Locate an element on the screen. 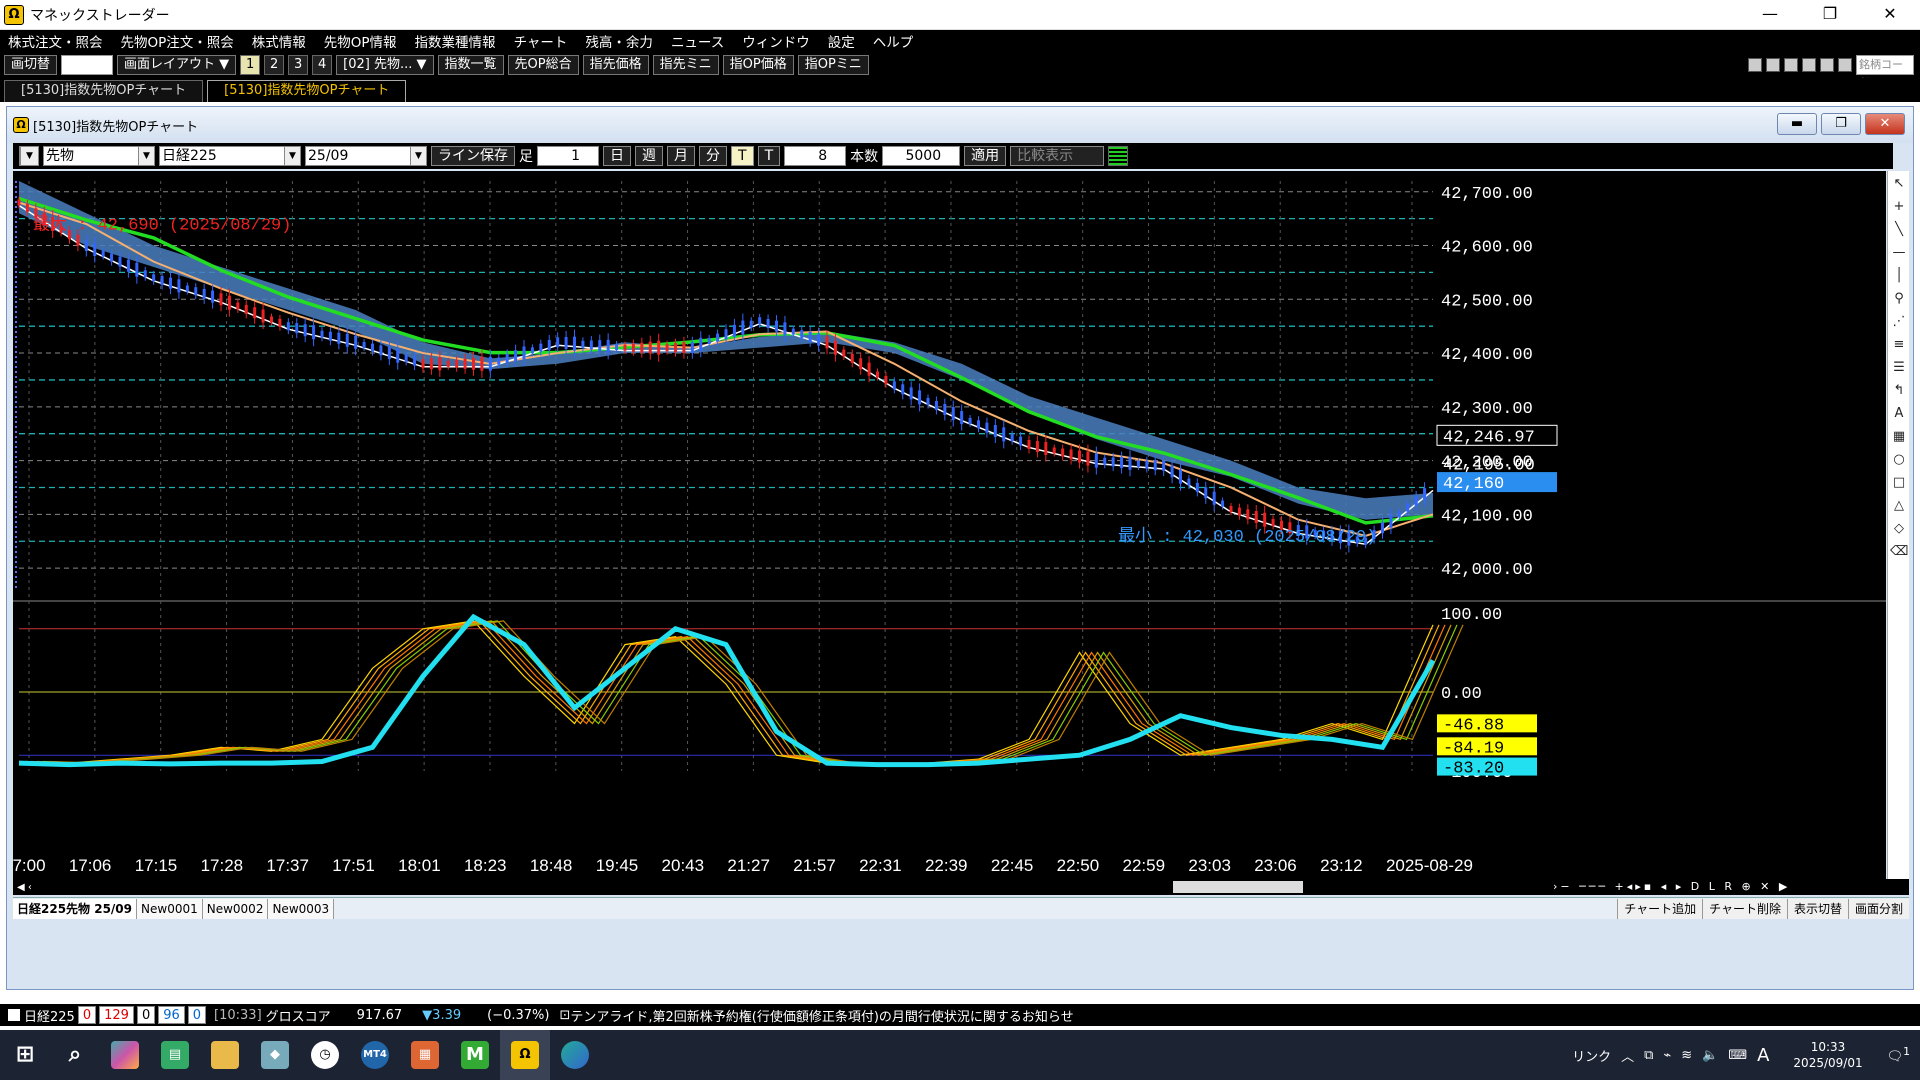 The height and width of the screenshot is (1080, 1920). page-4-button: 4 is located at coordinates (322, 65).